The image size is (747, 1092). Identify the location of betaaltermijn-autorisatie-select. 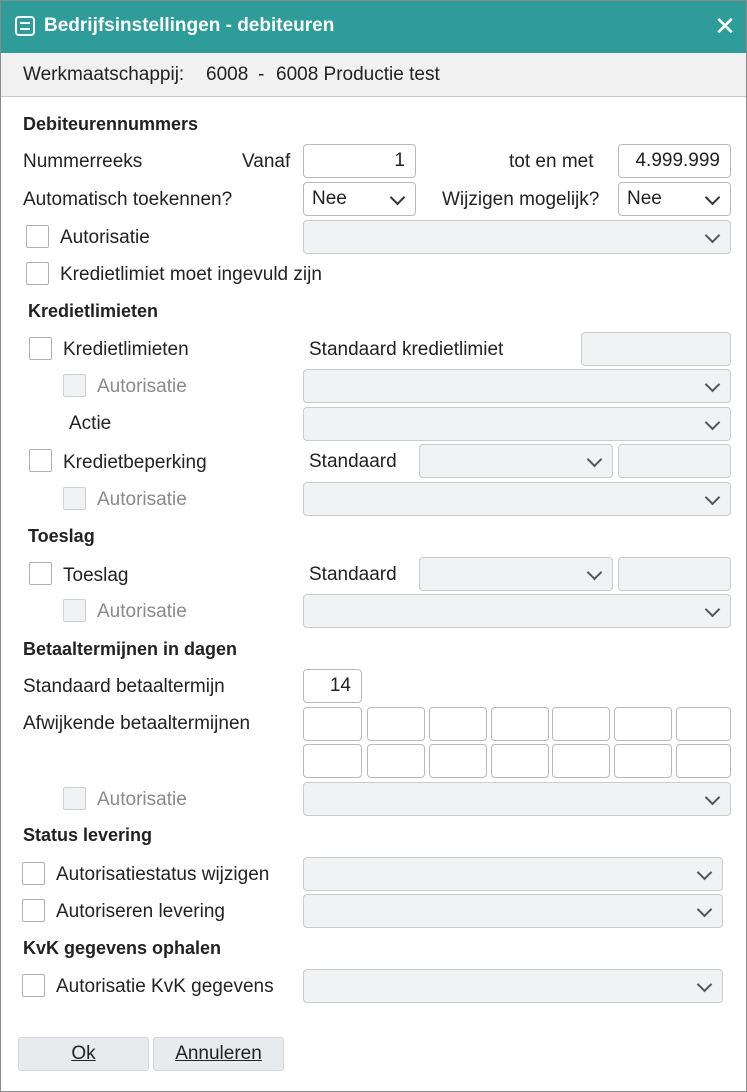
(517, 799).